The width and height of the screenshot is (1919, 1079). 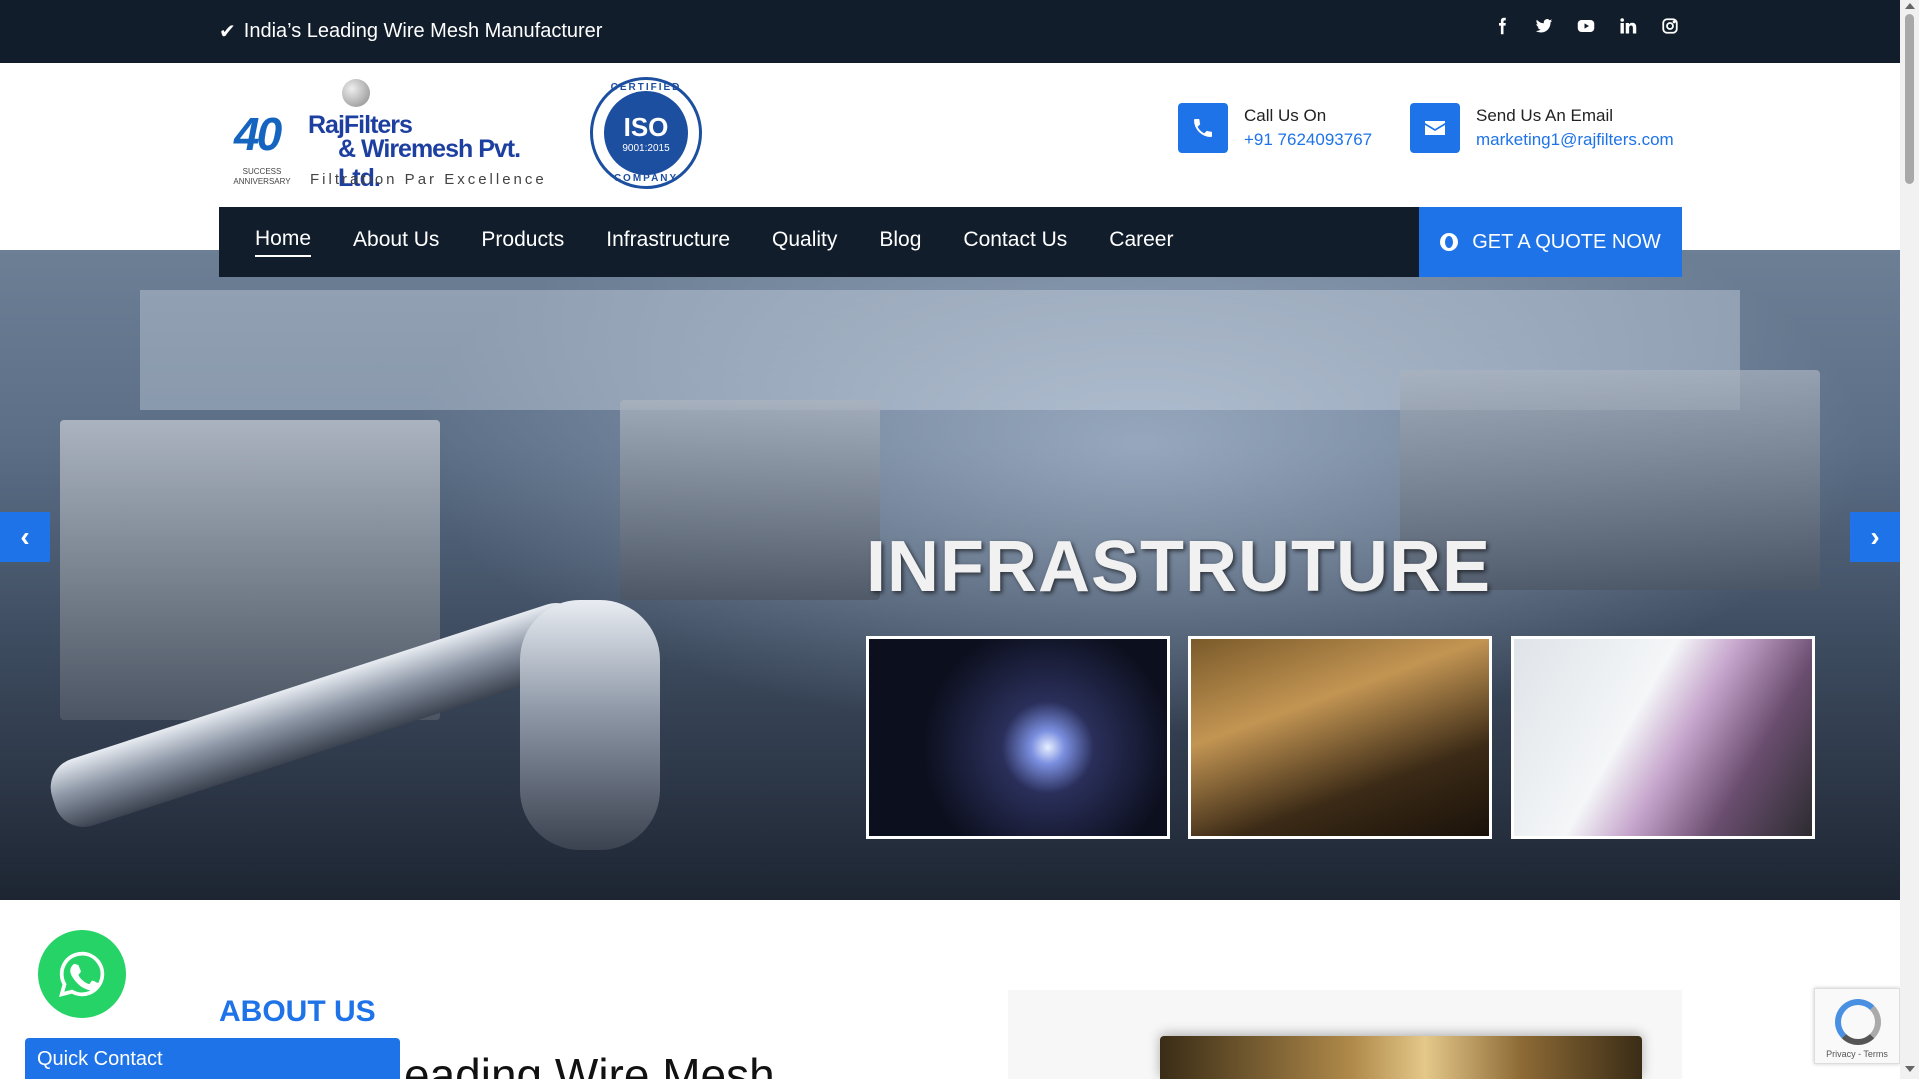 I want to click on iso-inner: ISO 9001:2015, so click(x=646, y=133).